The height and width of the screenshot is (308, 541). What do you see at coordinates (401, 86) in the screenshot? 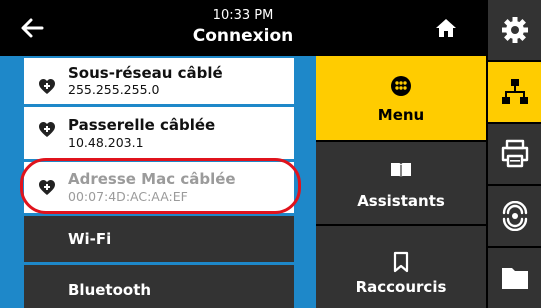
I see `menu-dots-icon` at bounding box center [401, 86].